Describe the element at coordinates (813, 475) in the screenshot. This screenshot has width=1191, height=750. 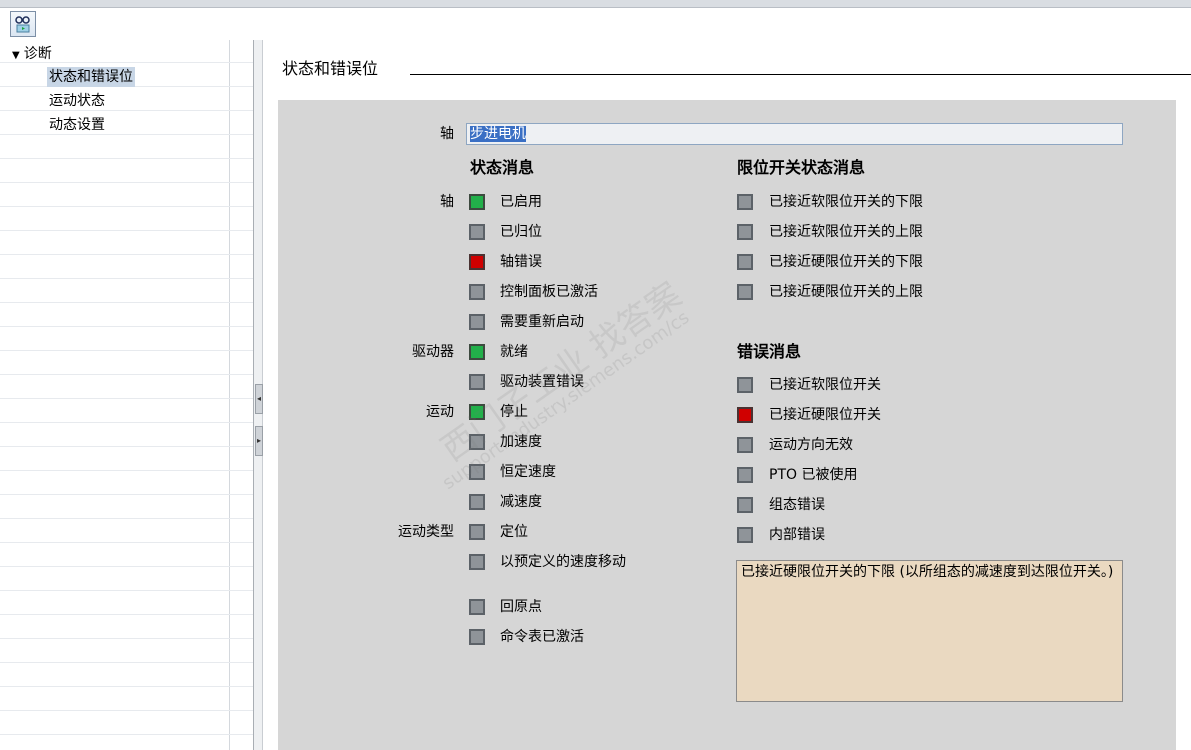
I see `error-label-pto-used: PTO 已被使用` at that location.